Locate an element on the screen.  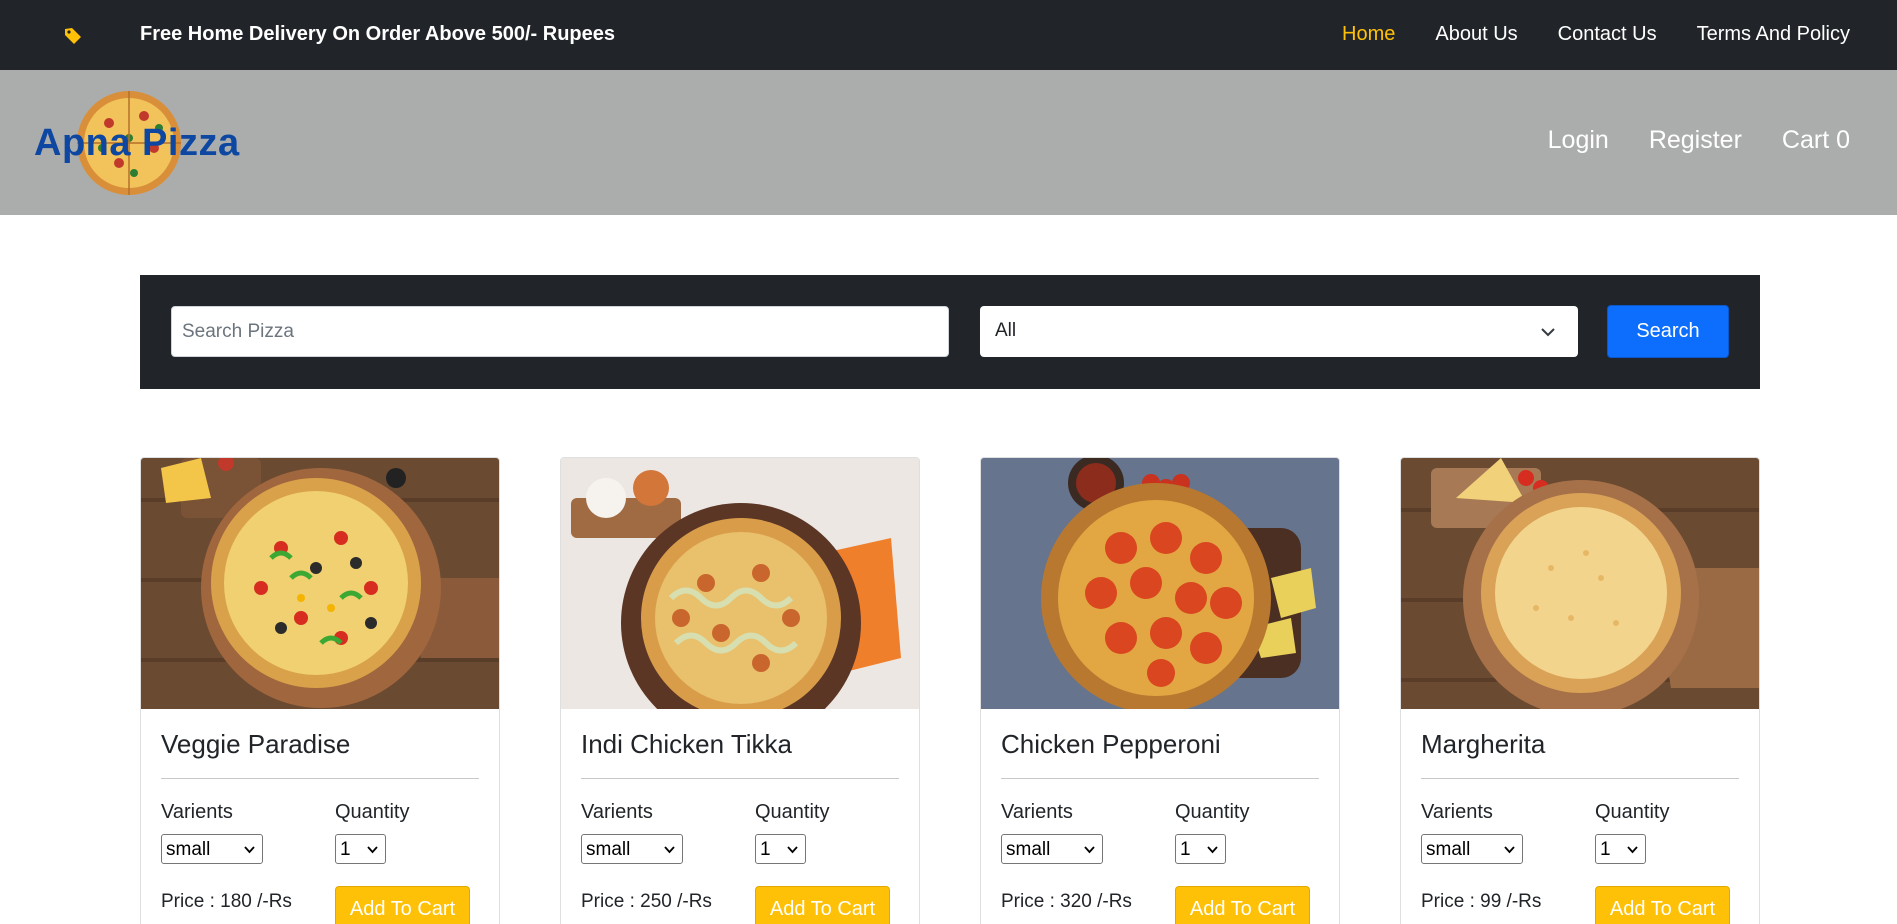
nav-home-link: Home is located at coordinates (1368, 34).